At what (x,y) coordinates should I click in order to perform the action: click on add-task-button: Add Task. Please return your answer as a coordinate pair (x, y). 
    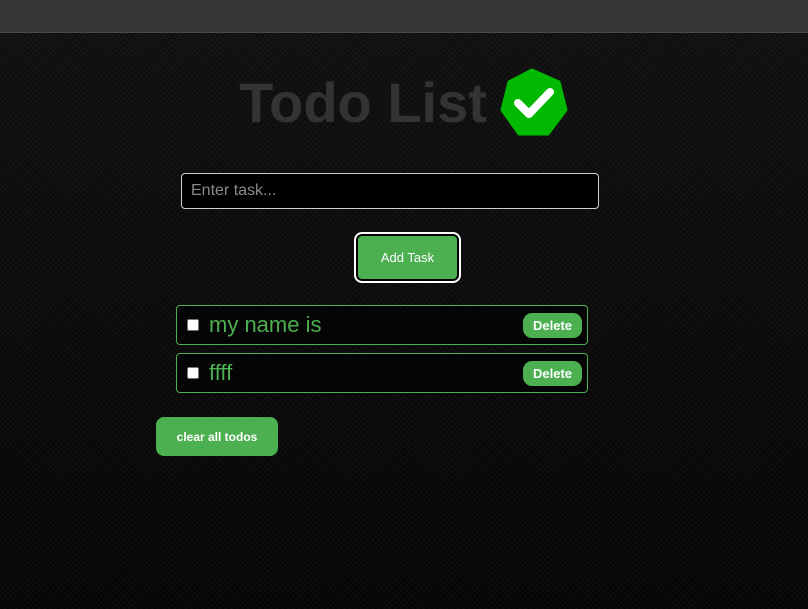
    Looking at the image, I should click on (407, 257).